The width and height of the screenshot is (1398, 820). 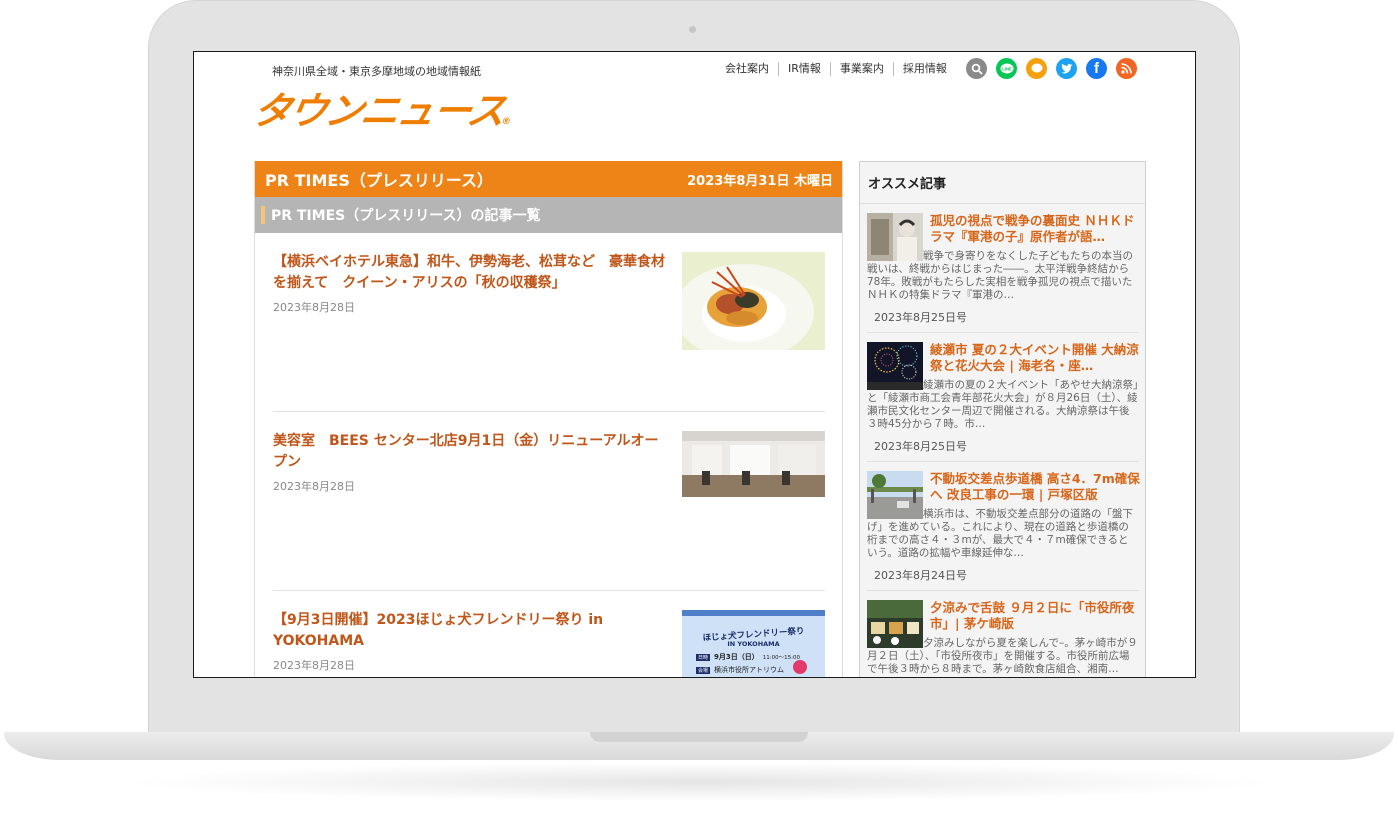 I want to click on svg-text: LINE, so click(x=1007, y=68).